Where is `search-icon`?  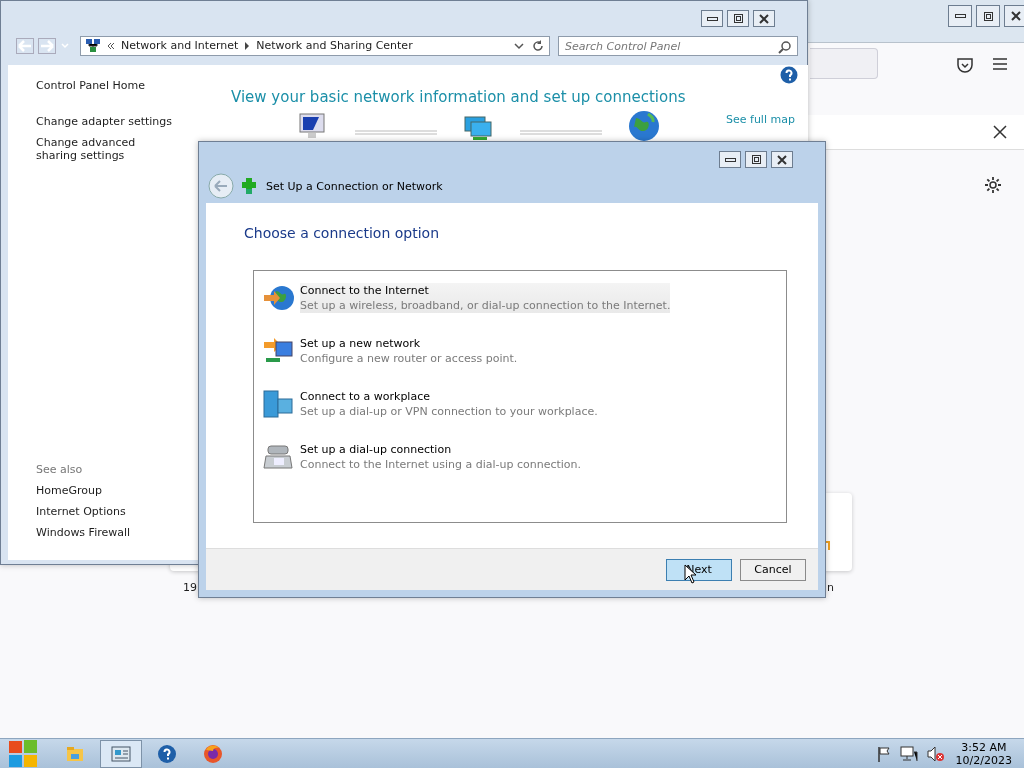 search-icon is located at coordinates (785, 47).